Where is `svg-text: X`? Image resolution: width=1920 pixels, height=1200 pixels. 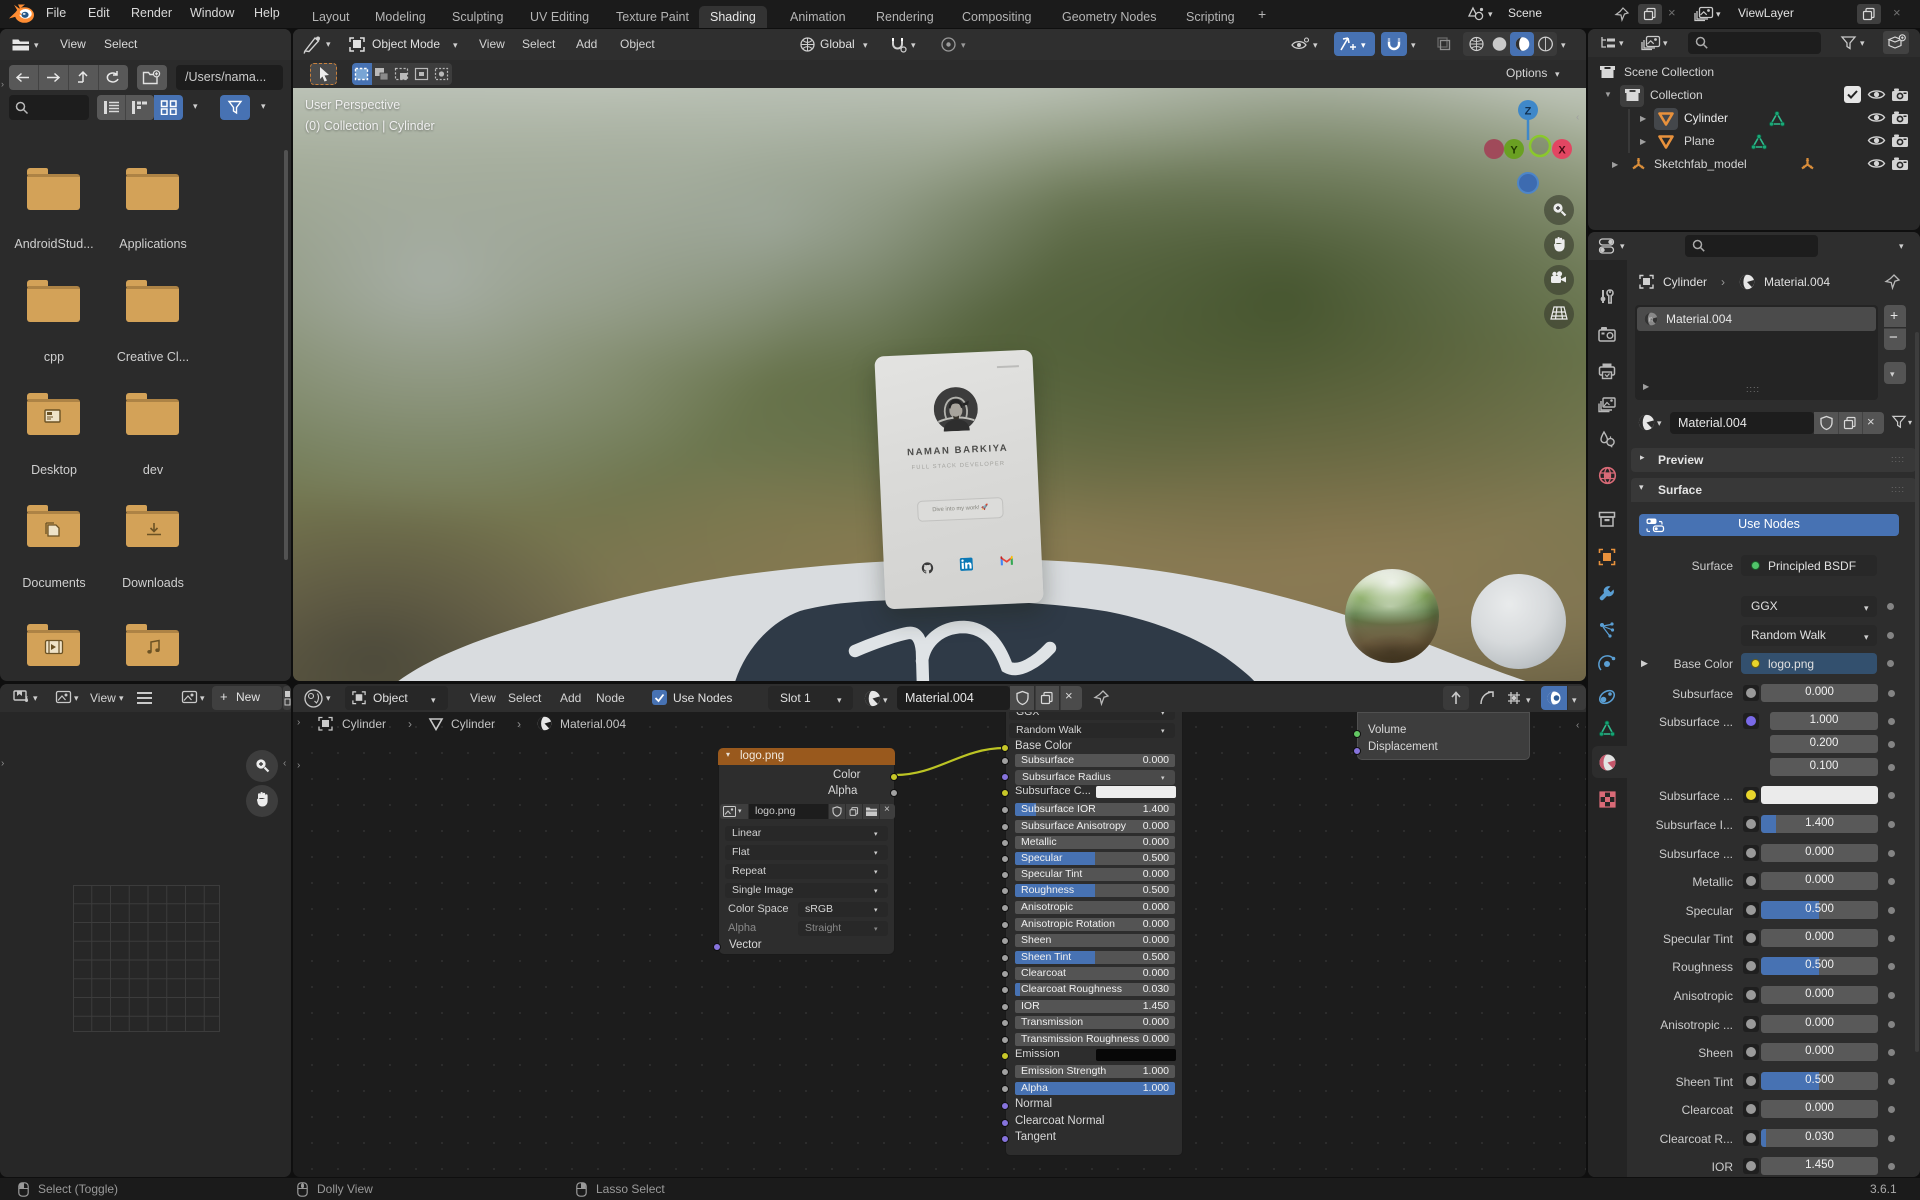
svg-text: X is located at coordinates (1562, 151).